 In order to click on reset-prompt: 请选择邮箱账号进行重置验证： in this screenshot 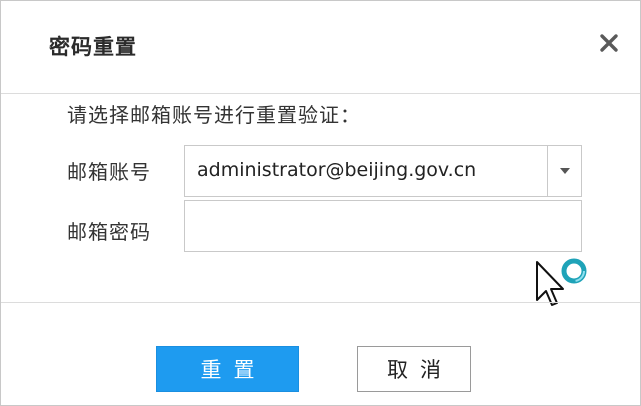, I will do `click(214, 115)`.